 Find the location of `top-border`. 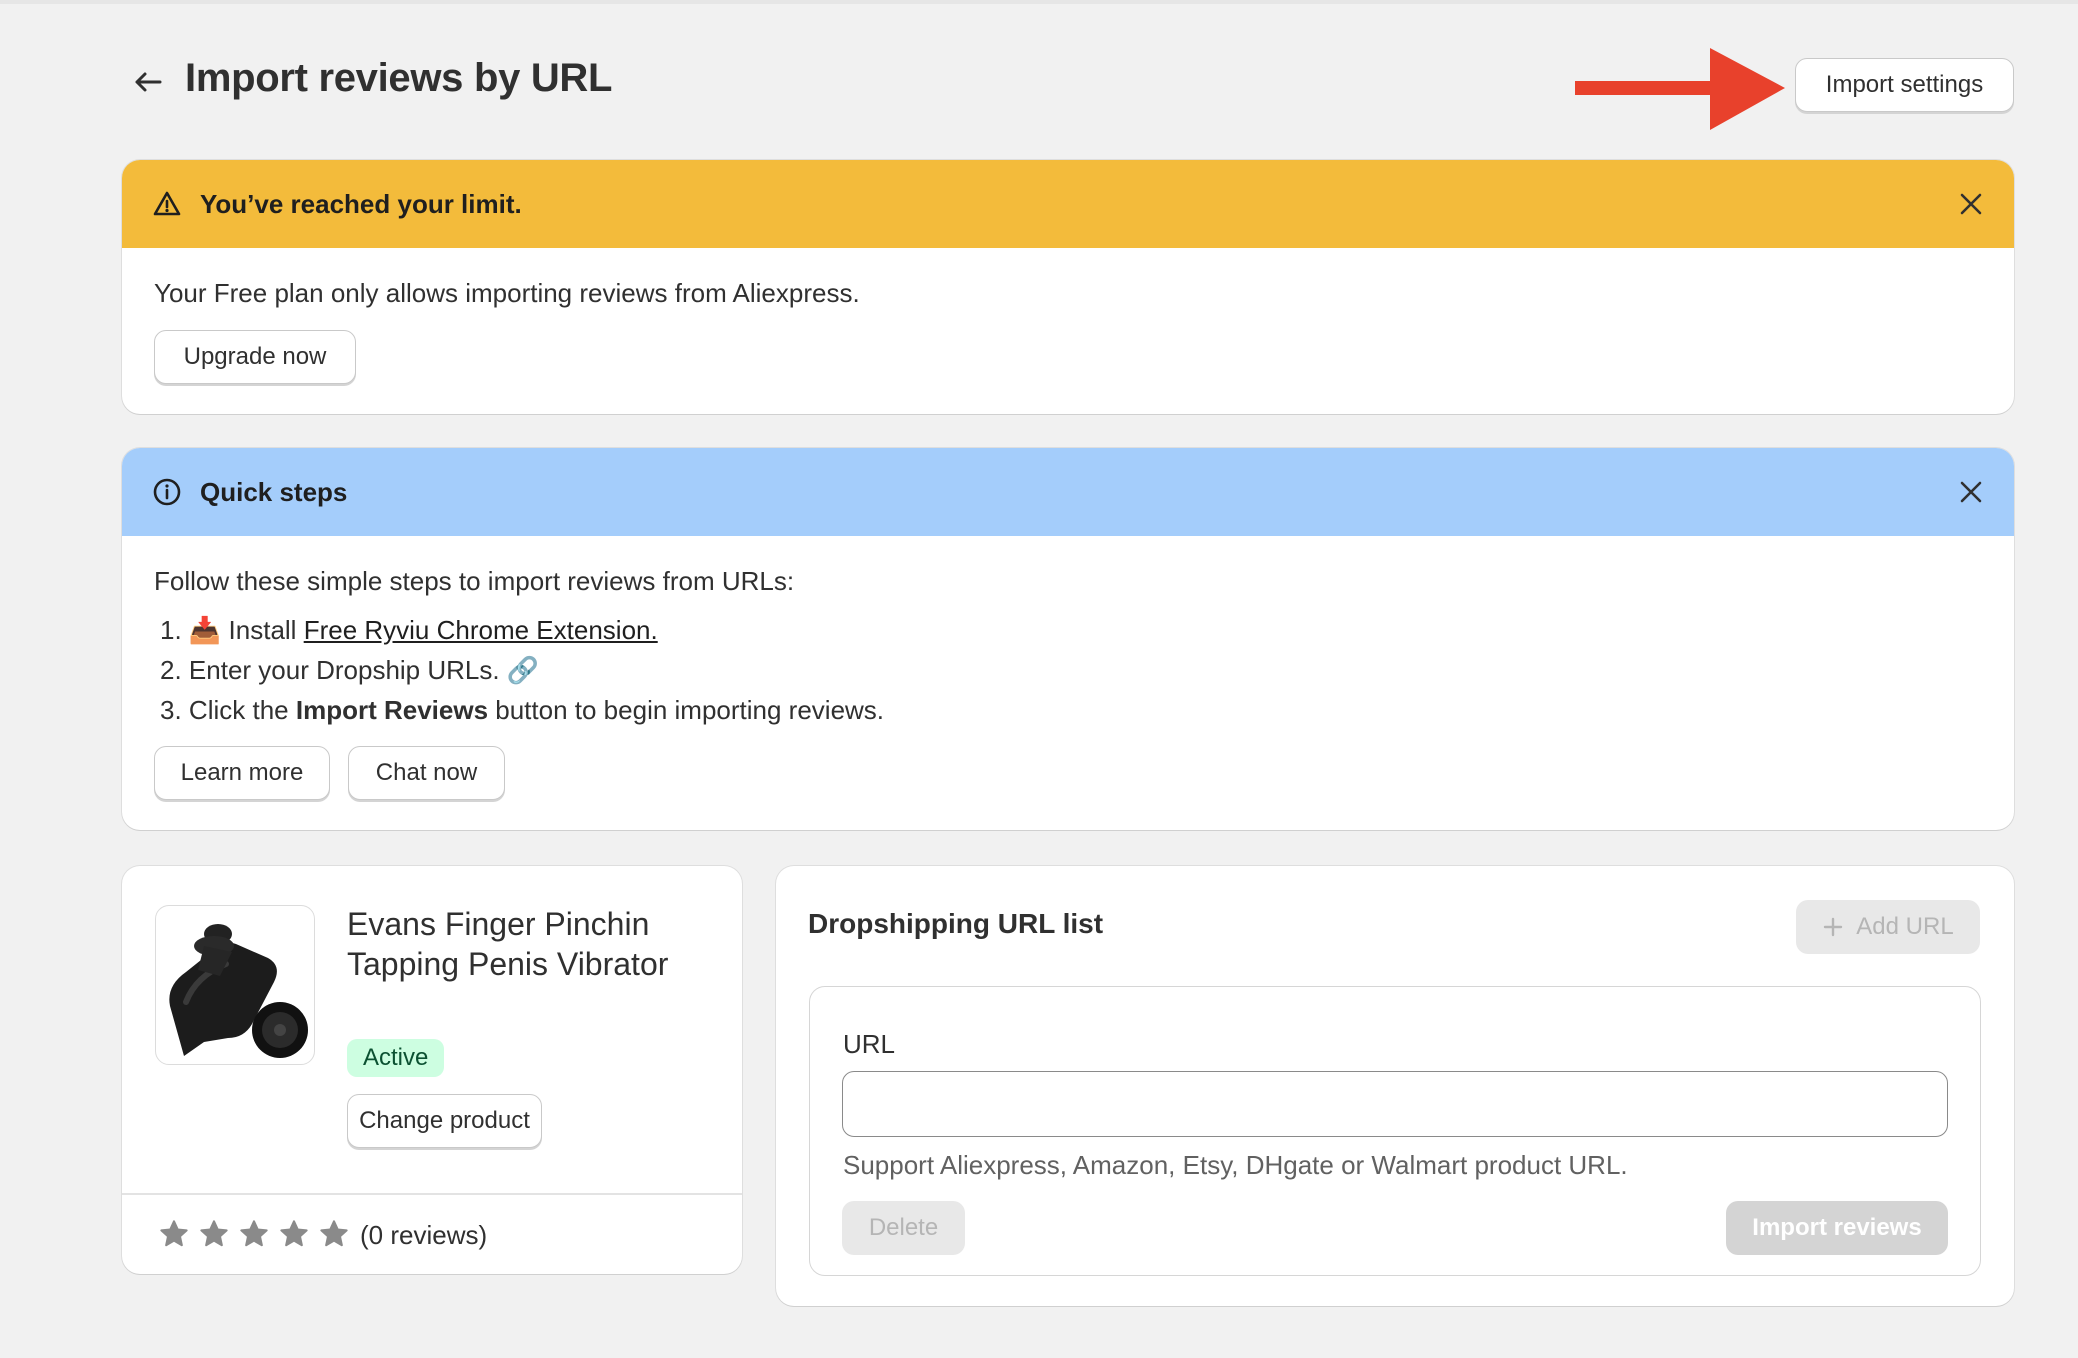

top-border is located at coordinates (1039, 2).